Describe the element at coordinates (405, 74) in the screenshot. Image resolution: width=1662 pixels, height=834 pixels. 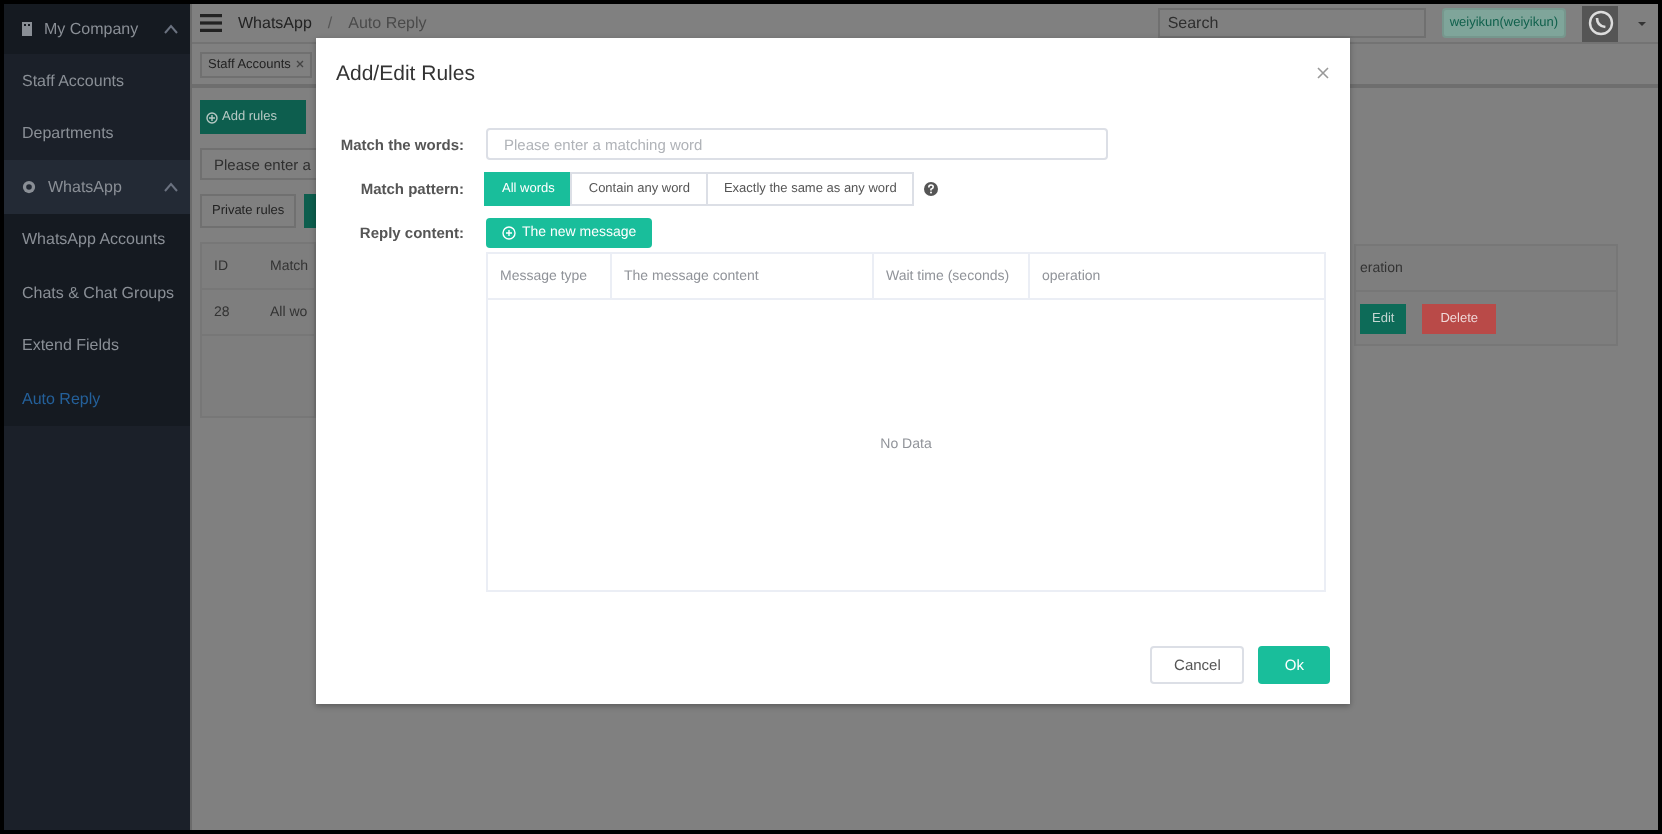
I see `dialog-title: Add/Edit Rules` at that location.